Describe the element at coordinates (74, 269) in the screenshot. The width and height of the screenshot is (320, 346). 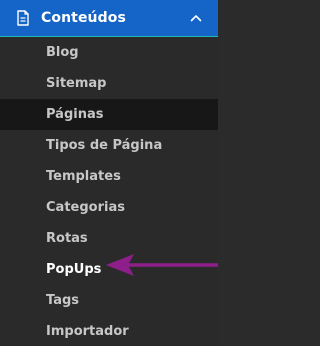
I see `submenu-item-label: PopUps` at that location.